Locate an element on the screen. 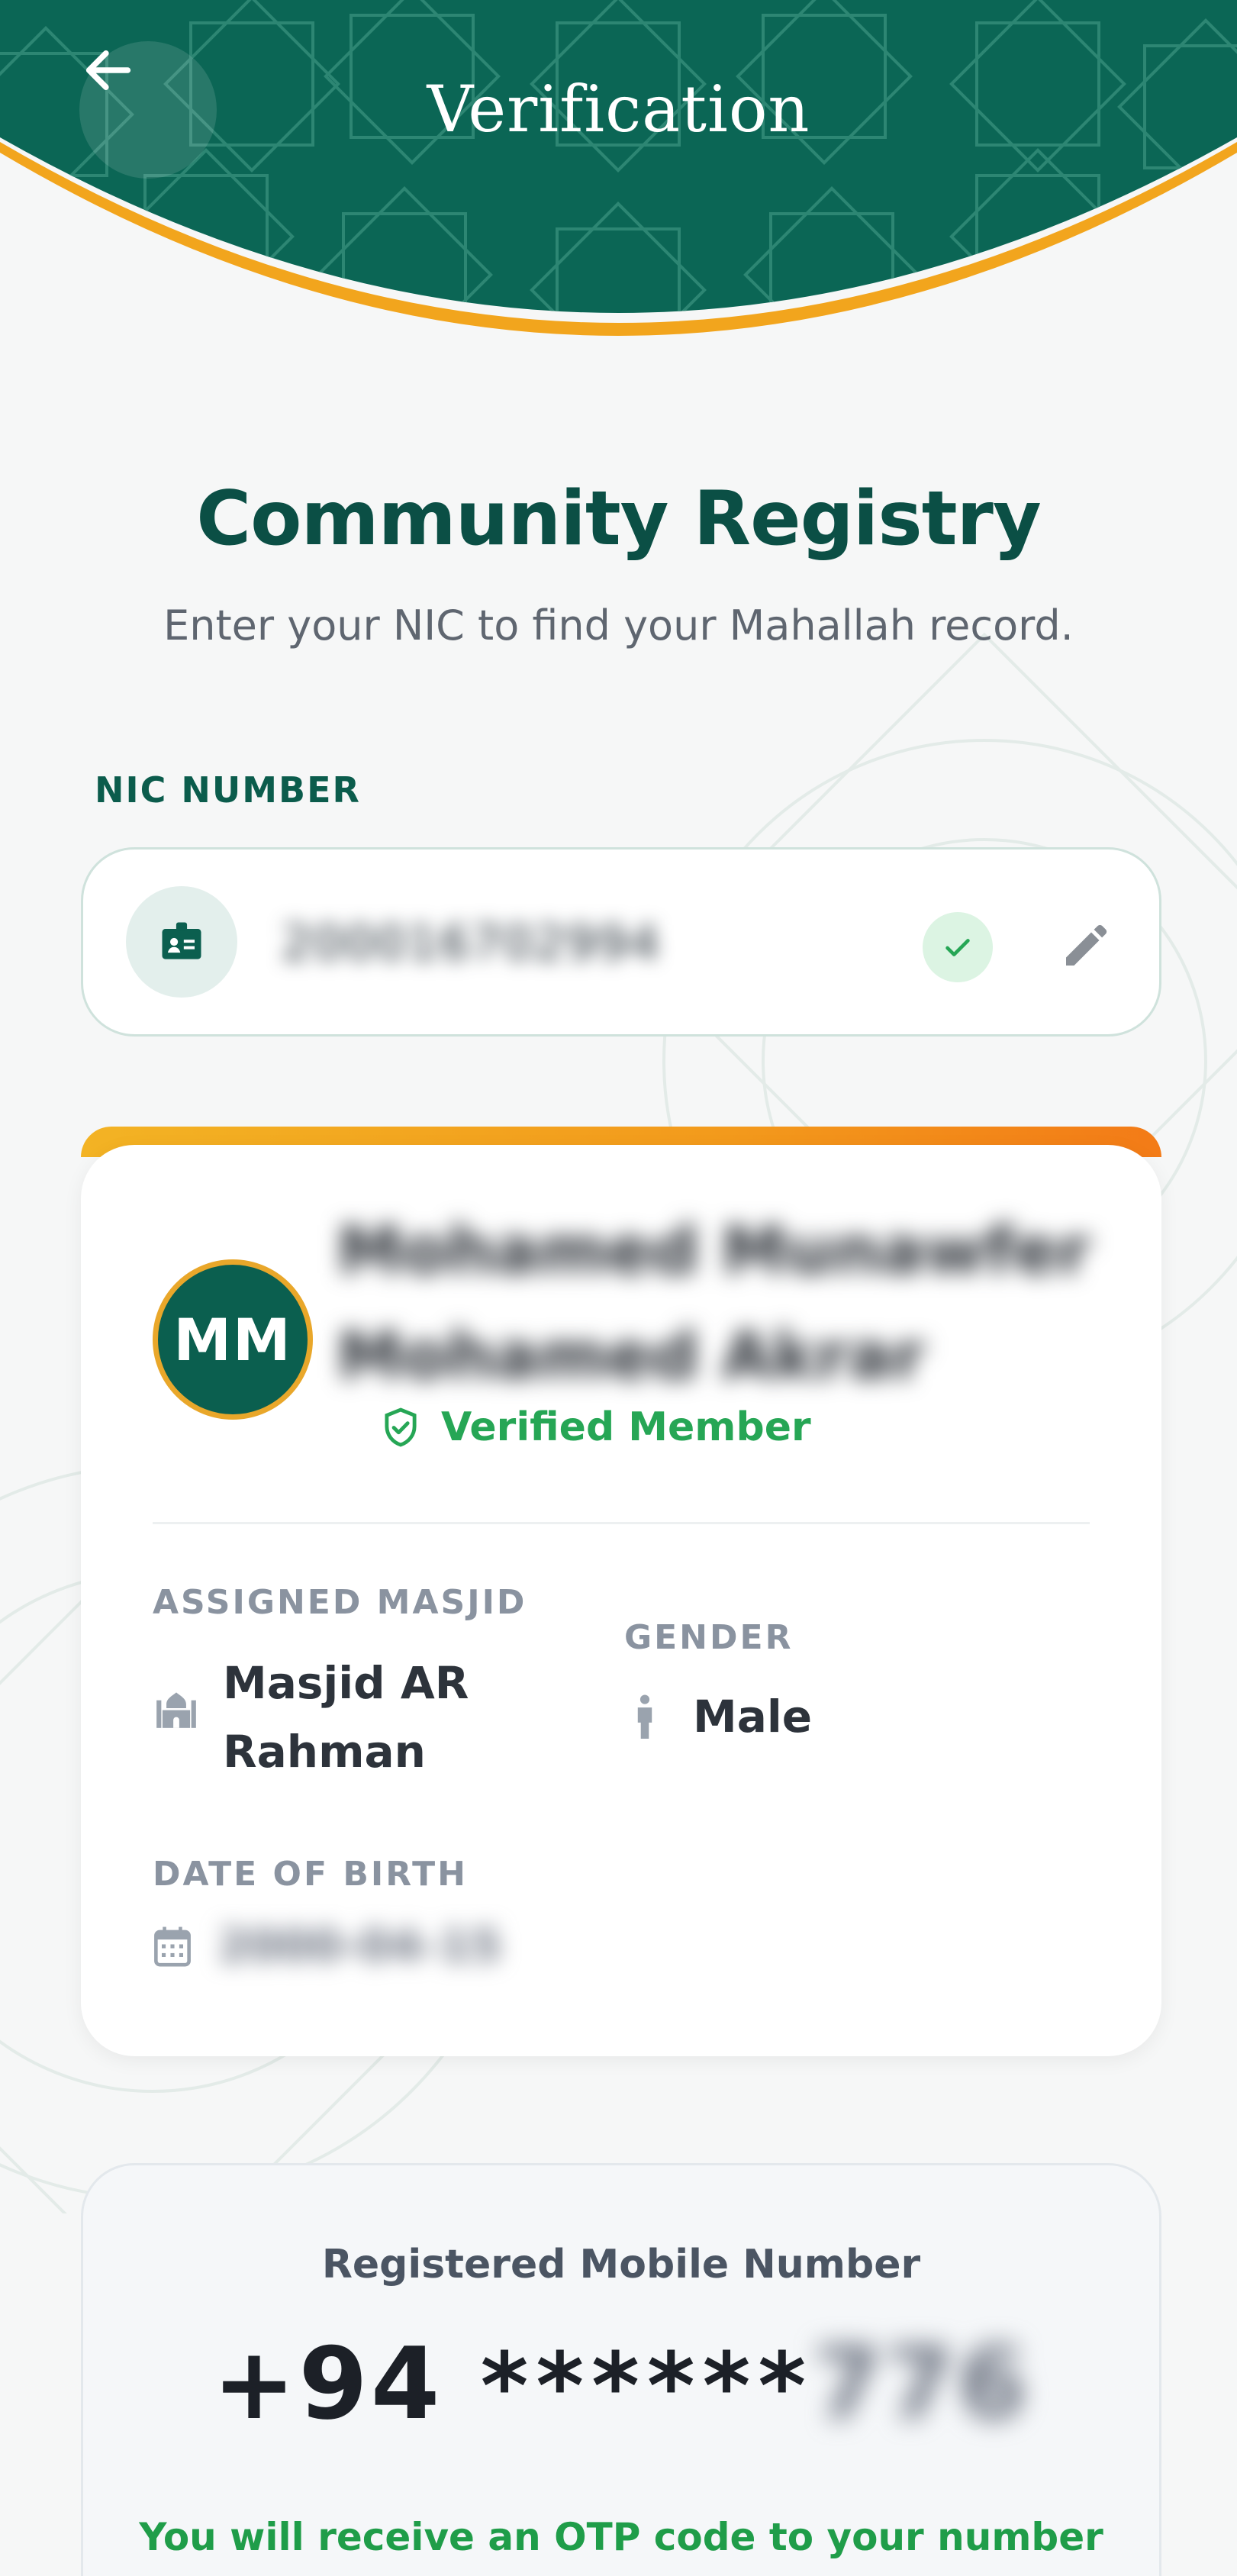  check-icon is located at coordinates (957, 947).